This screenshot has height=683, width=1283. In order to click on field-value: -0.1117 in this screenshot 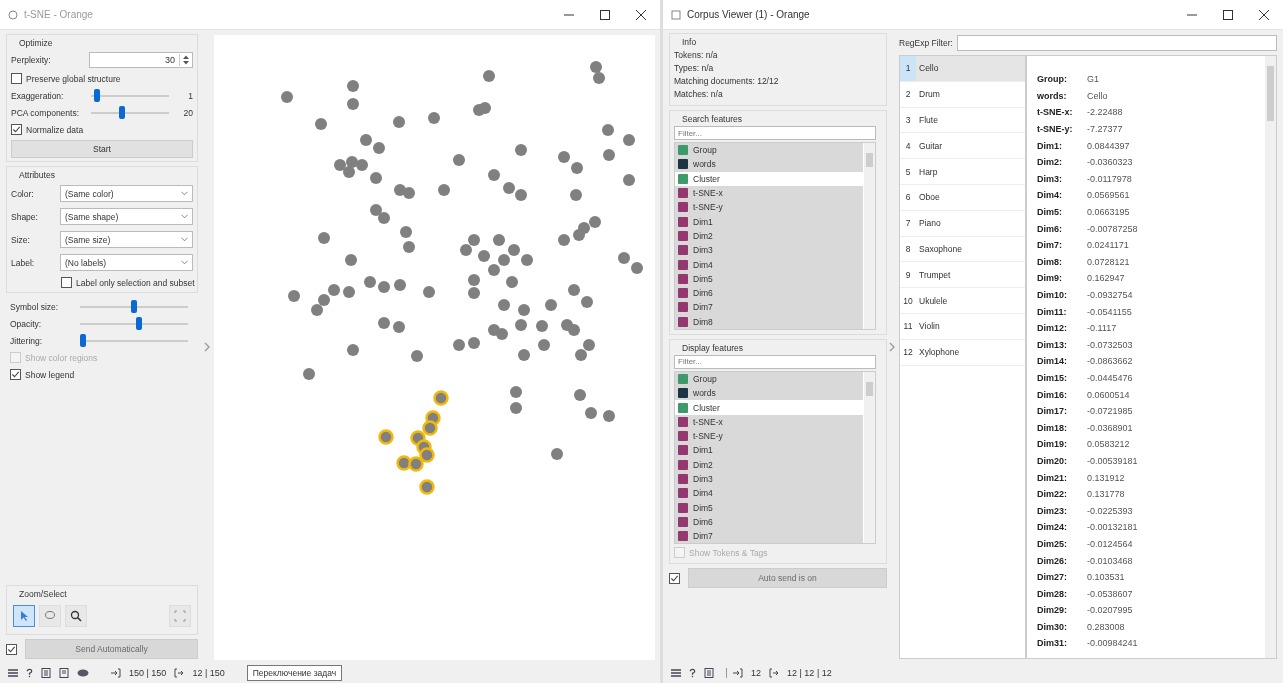, I will do `click(1102, 328)`.